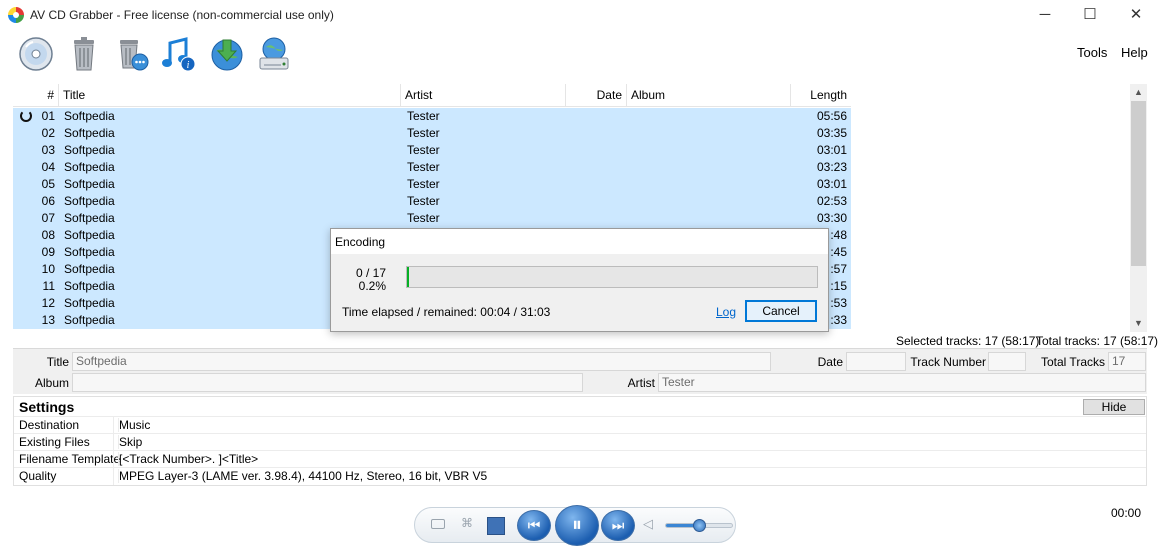  What do you see at coordinates (230, 95) in the screenshot?
I see `column-title: Title` at bounding box center [230, 95].